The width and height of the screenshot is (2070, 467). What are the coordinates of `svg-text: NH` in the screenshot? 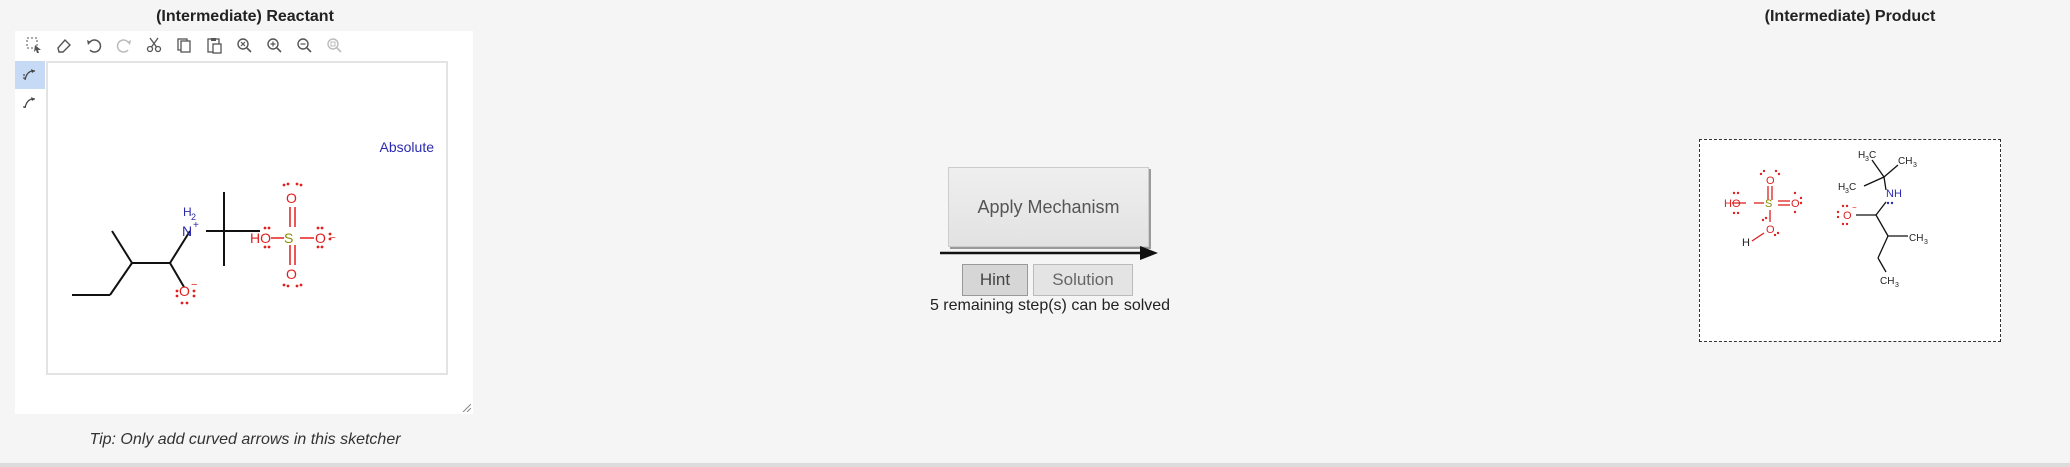 It's located at (1894, 194).